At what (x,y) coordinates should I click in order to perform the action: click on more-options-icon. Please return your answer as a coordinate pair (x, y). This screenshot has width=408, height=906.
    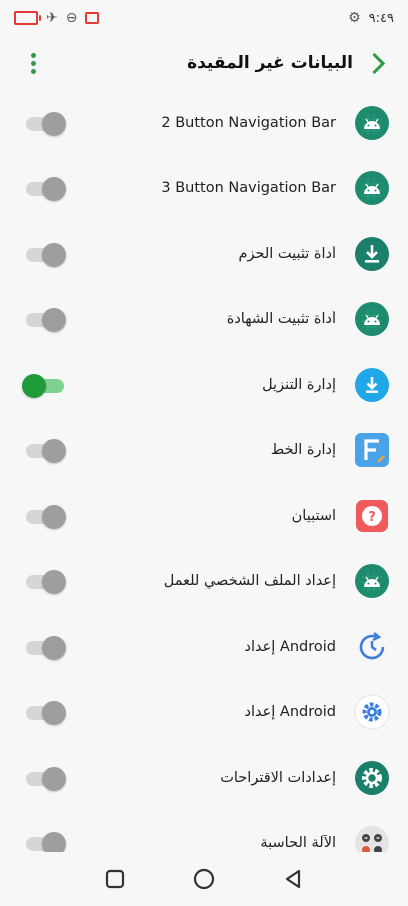
    Looking at the image, I should click on (33, 63).